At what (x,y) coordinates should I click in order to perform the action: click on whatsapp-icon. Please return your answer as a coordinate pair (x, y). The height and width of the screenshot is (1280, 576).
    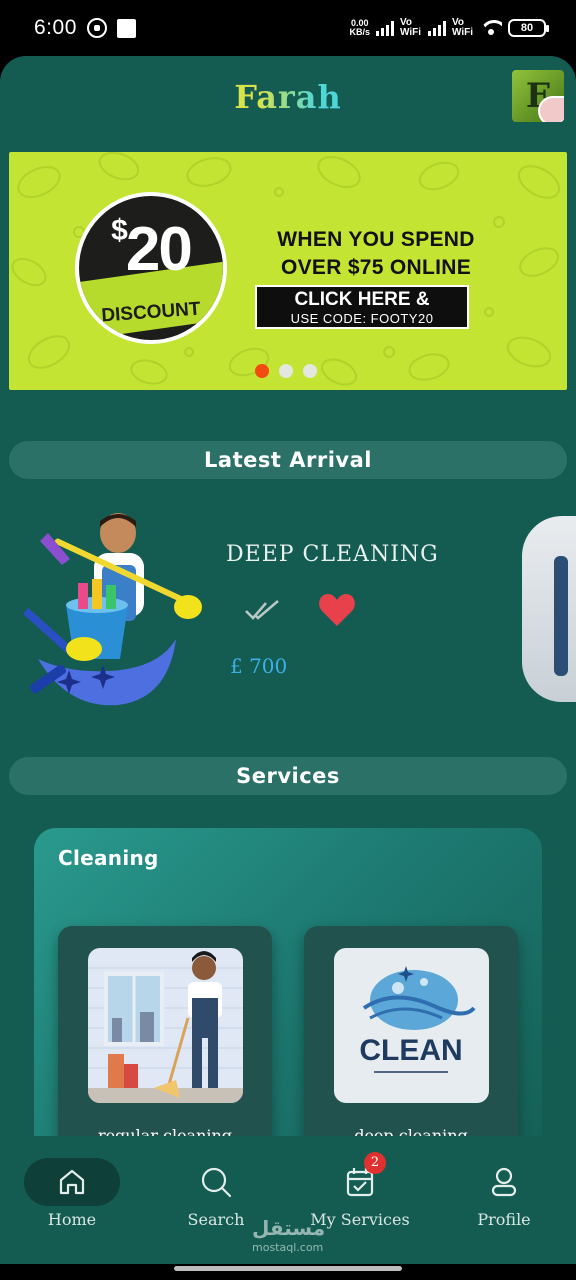
    Looking at the image, I should click on (96, 28).